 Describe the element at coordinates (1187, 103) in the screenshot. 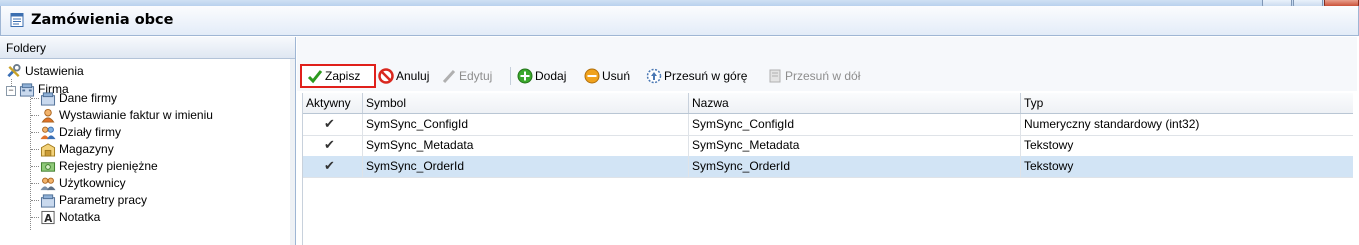

I see `column-header-typ: Typ` at that location.